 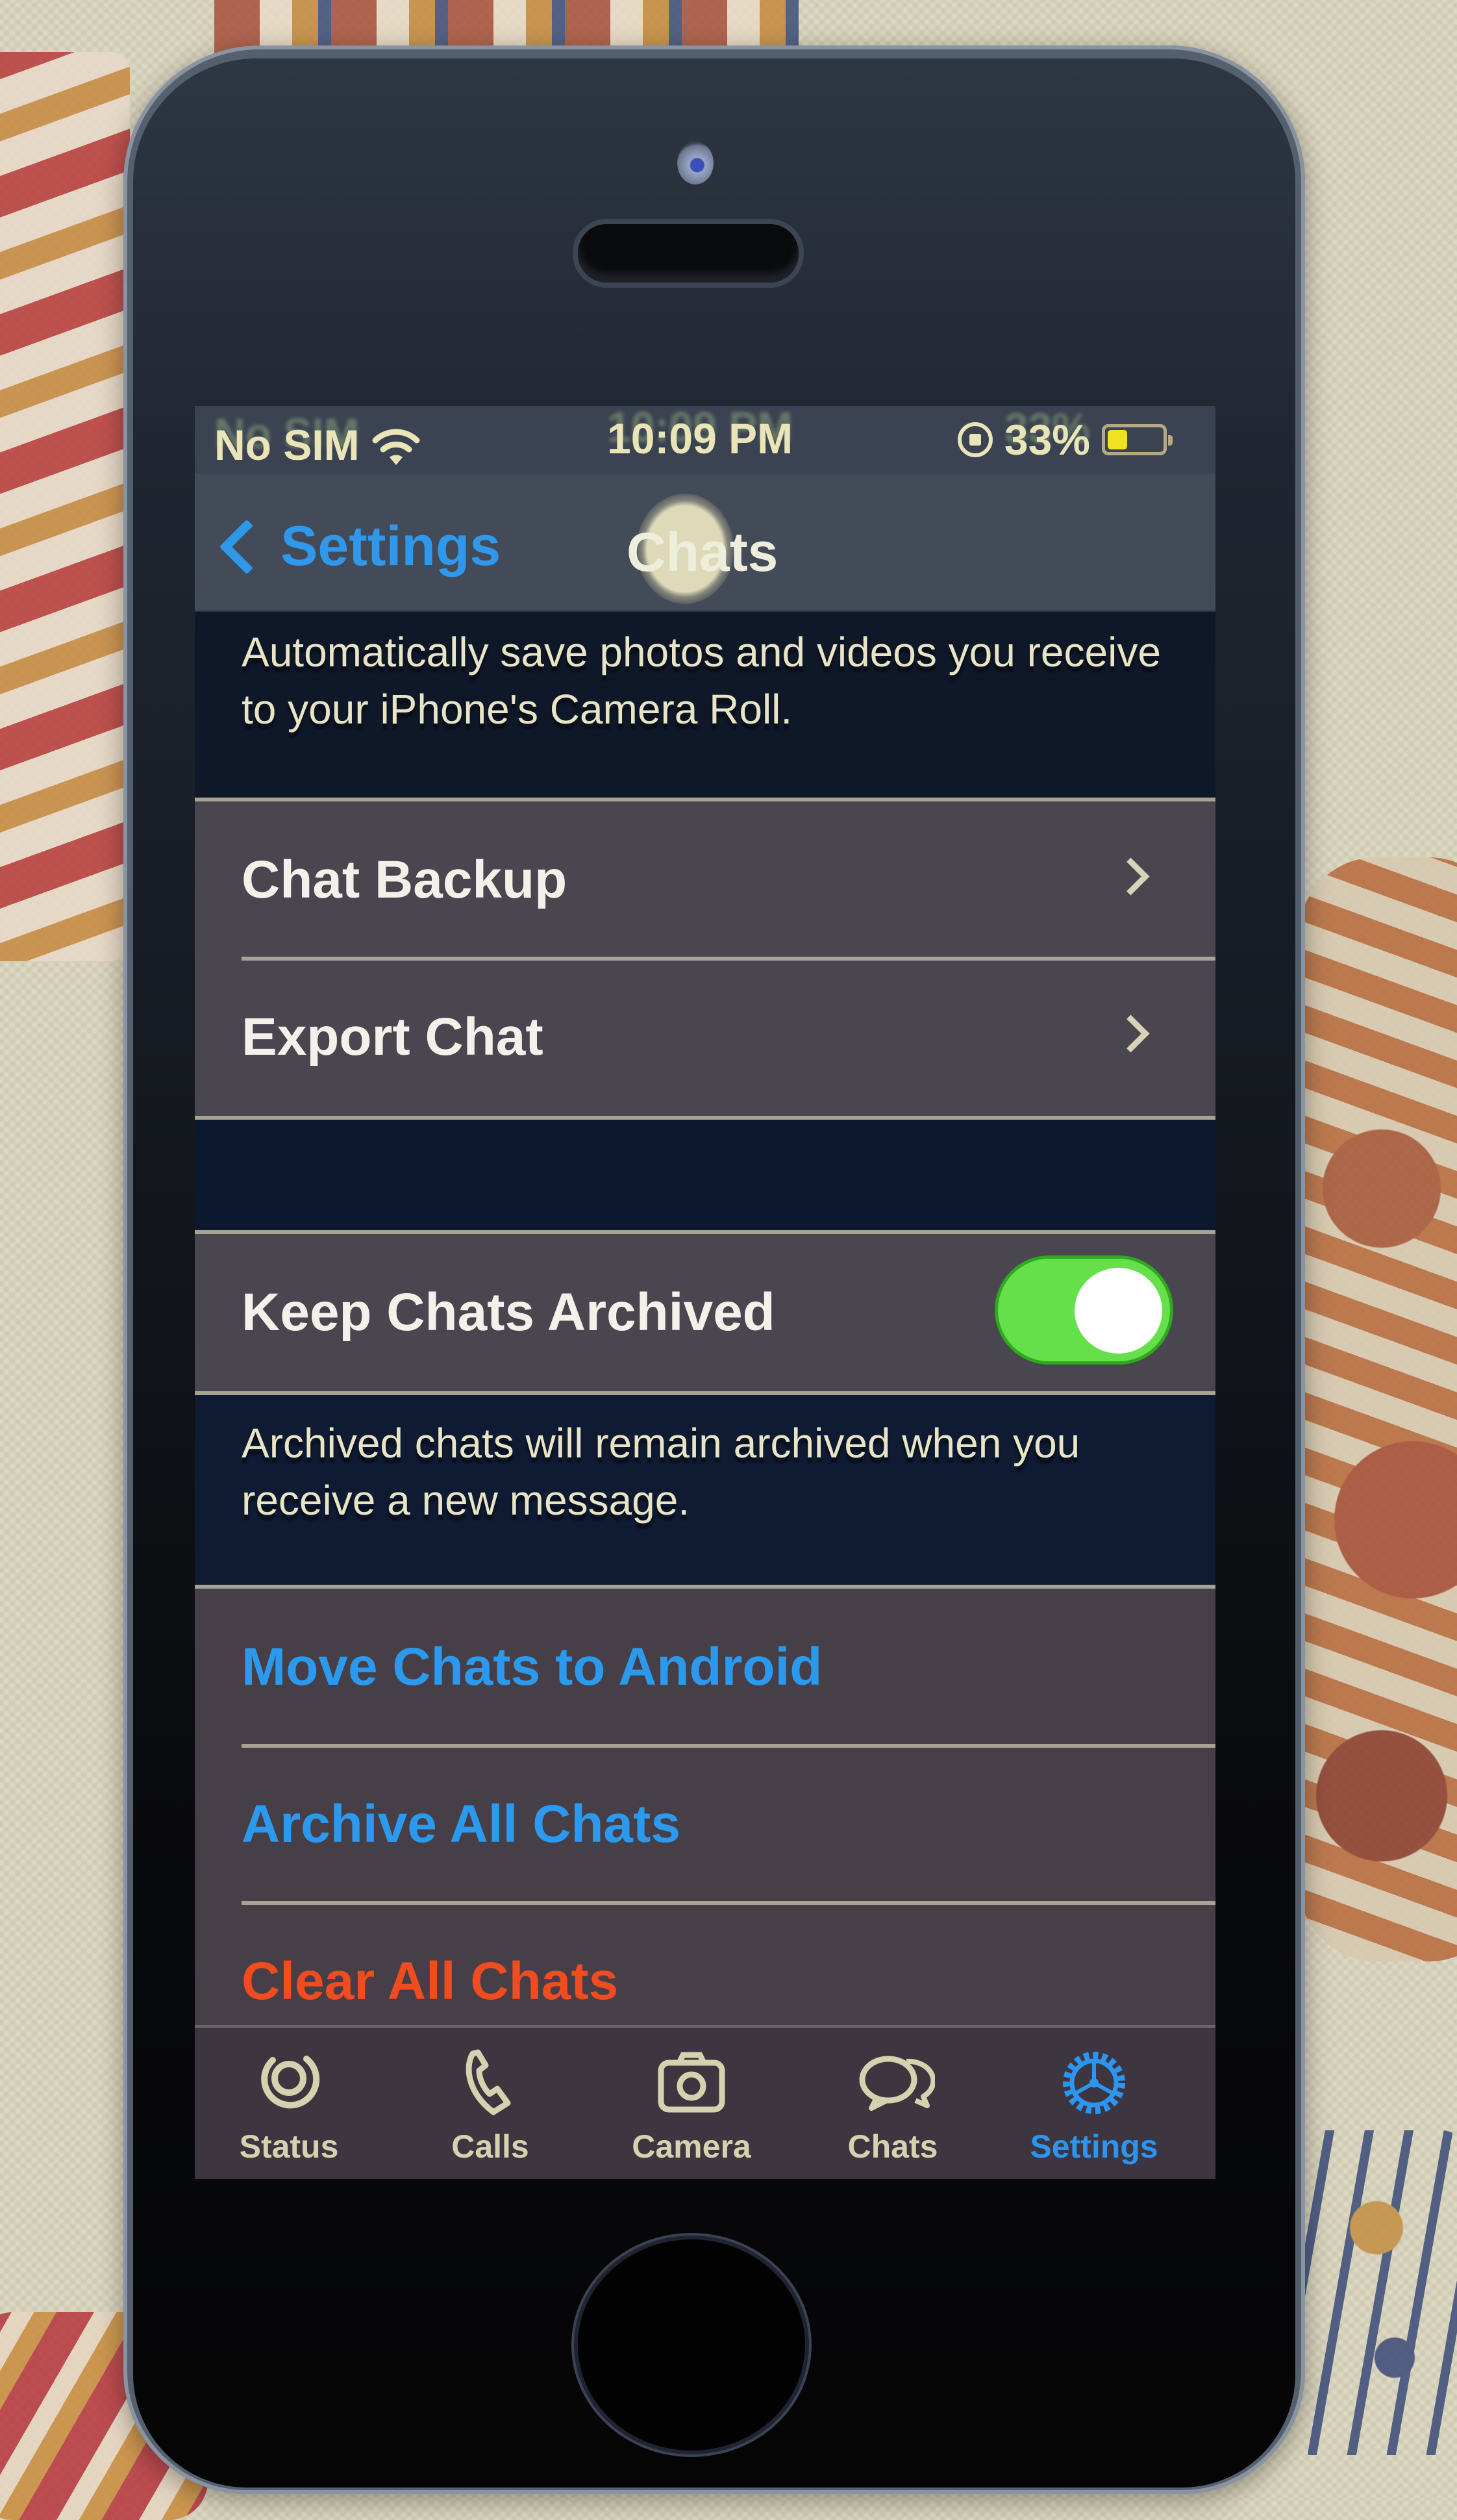 I want to click on rotation-lock-icon, so click(x=975, y=440).